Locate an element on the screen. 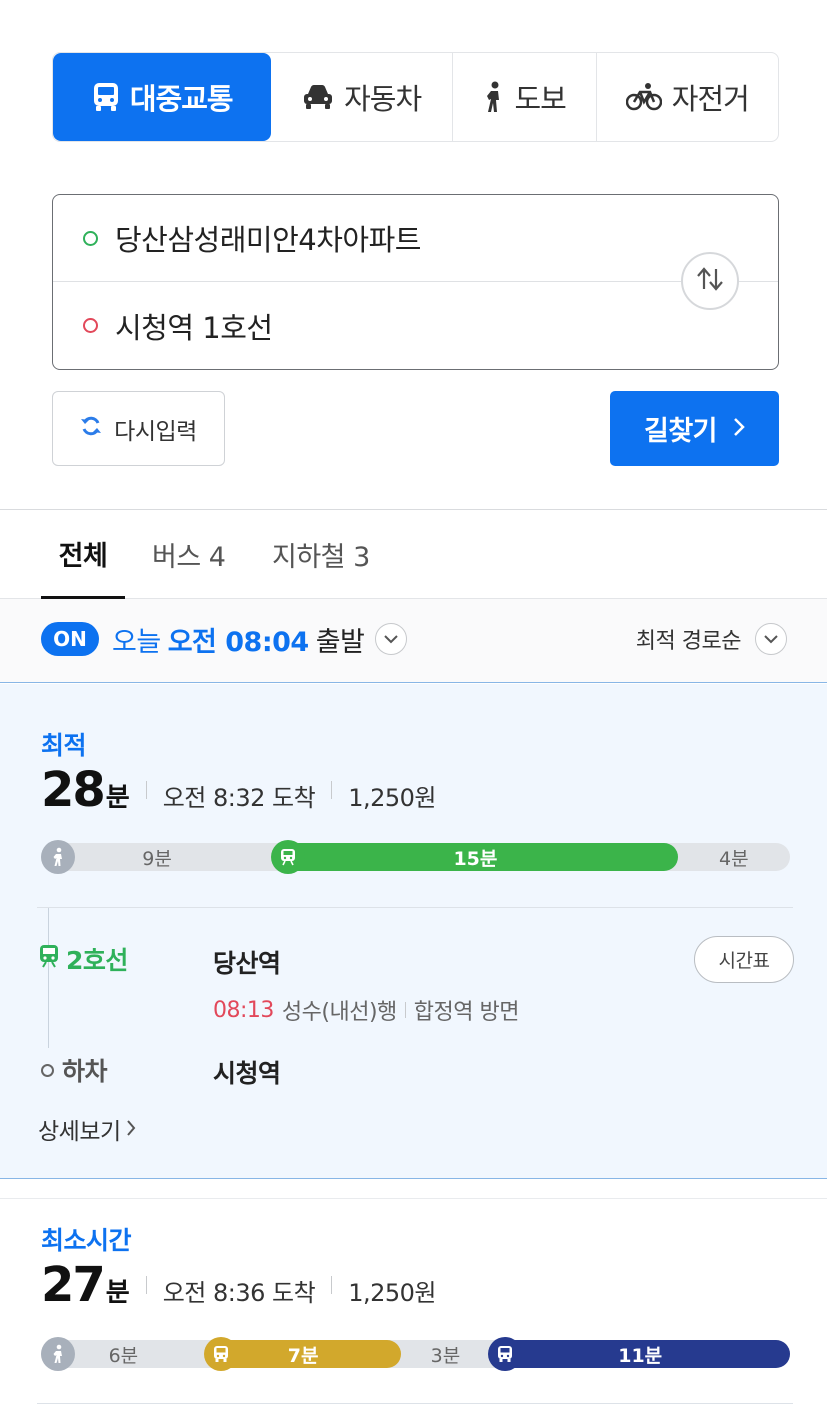 Image resolution: width=827 pixels, height=1409 pixels. leg-detail: 08:13 성수(내선)행 합정역 방면 is located at coordinates (366, 1010).